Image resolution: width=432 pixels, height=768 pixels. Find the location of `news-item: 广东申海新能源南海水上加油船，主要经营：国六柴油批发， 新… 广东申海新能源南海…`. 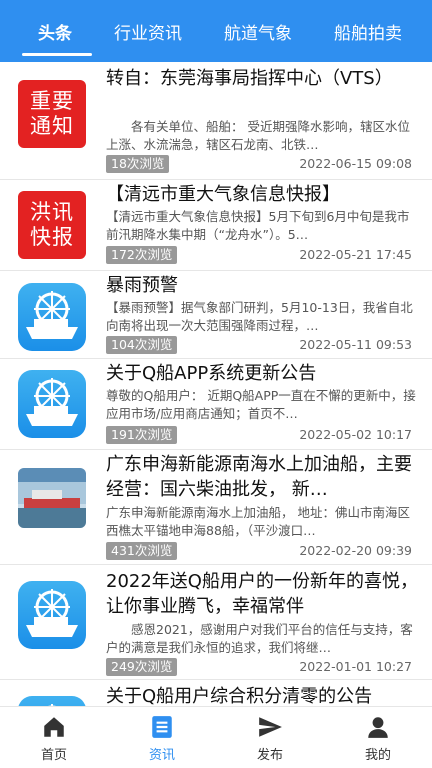

news-item: 广东申海新能源南海水上加油船，主要经营：国六柴油批发， 新… 广东申海新能源南海… is located at coordinates (216, 507).